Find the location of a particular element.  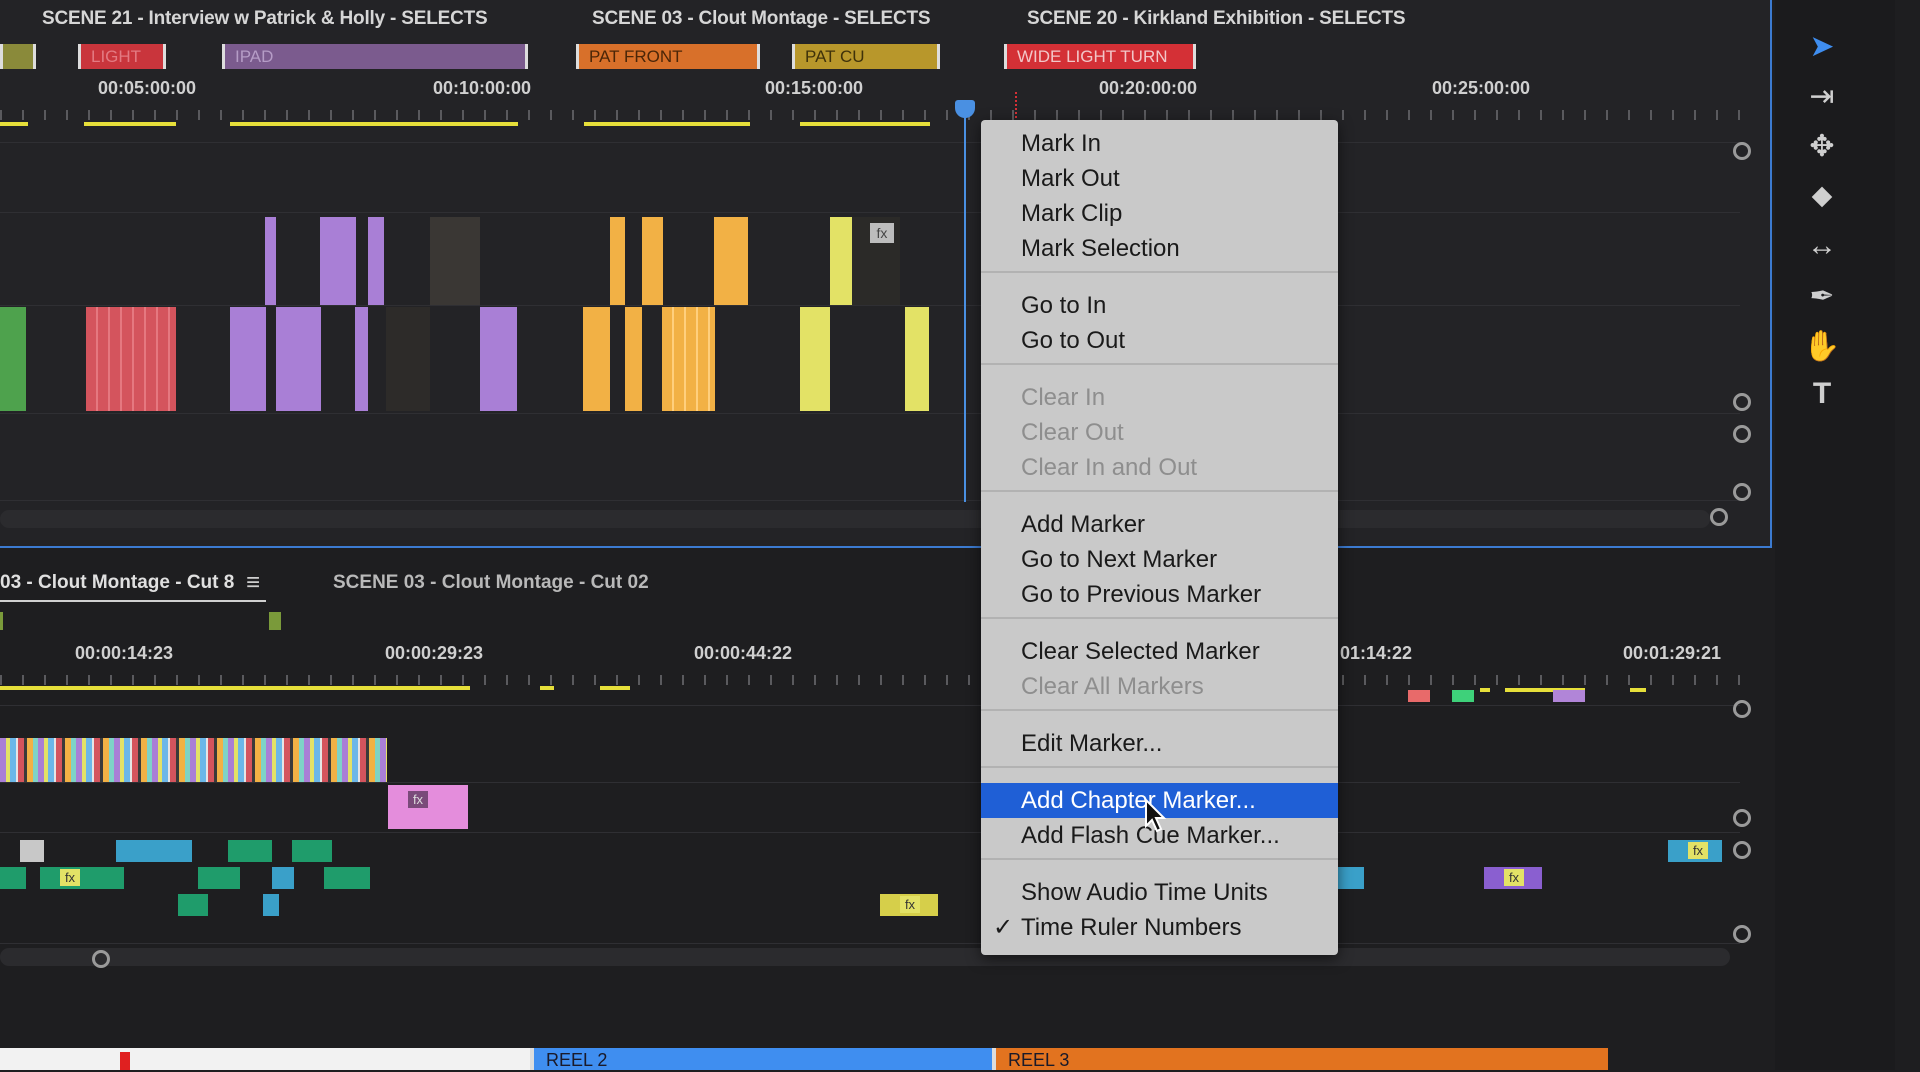

reel-marker is located at coordinates (125, 1061).